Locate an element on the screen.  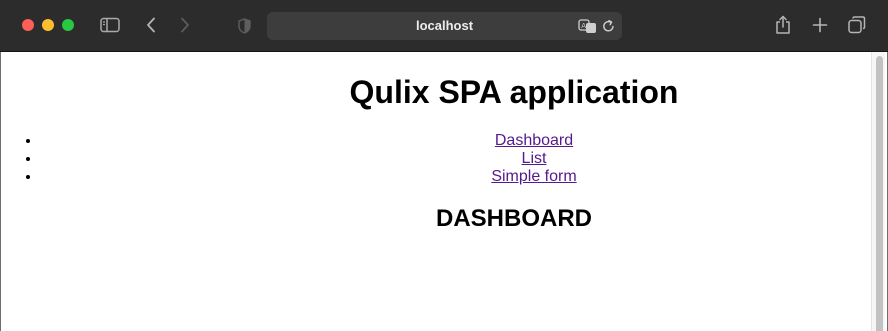
back-icon is located at coordinates (151, 25).